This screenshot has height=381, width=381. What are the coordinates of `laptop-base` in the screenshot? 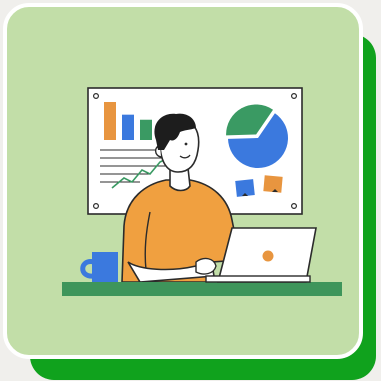 It's located at (258, 279).